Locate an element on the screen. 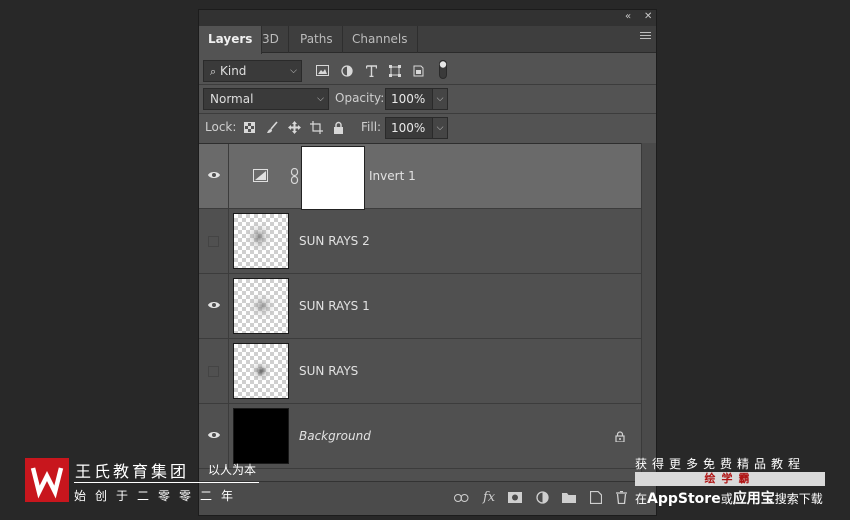 This screenshot has width=850, height=520. blend-row: Normal ⌵ Opacity: 100% ⌵ is located at coordinates (427, 99).